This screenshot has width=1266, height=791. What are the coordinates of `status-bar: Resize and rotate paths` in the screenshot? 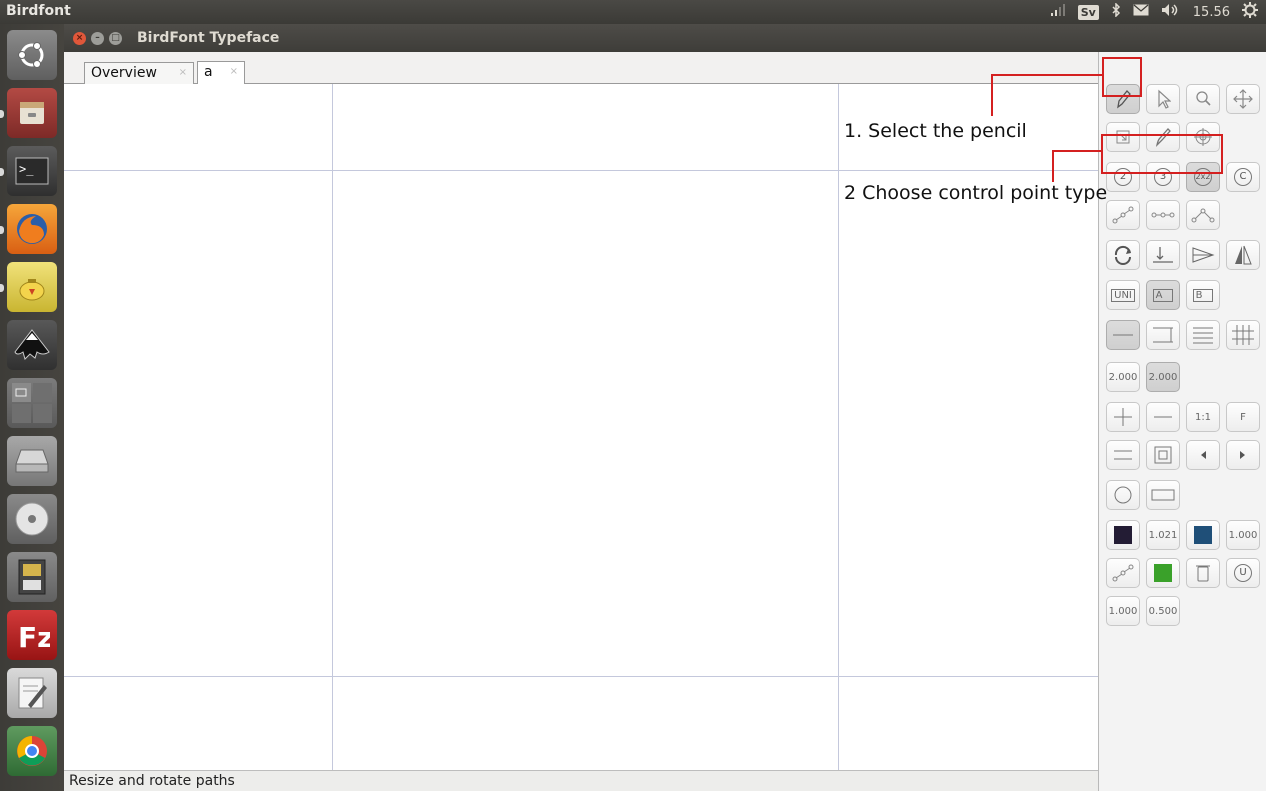 It's located at (581, 780).